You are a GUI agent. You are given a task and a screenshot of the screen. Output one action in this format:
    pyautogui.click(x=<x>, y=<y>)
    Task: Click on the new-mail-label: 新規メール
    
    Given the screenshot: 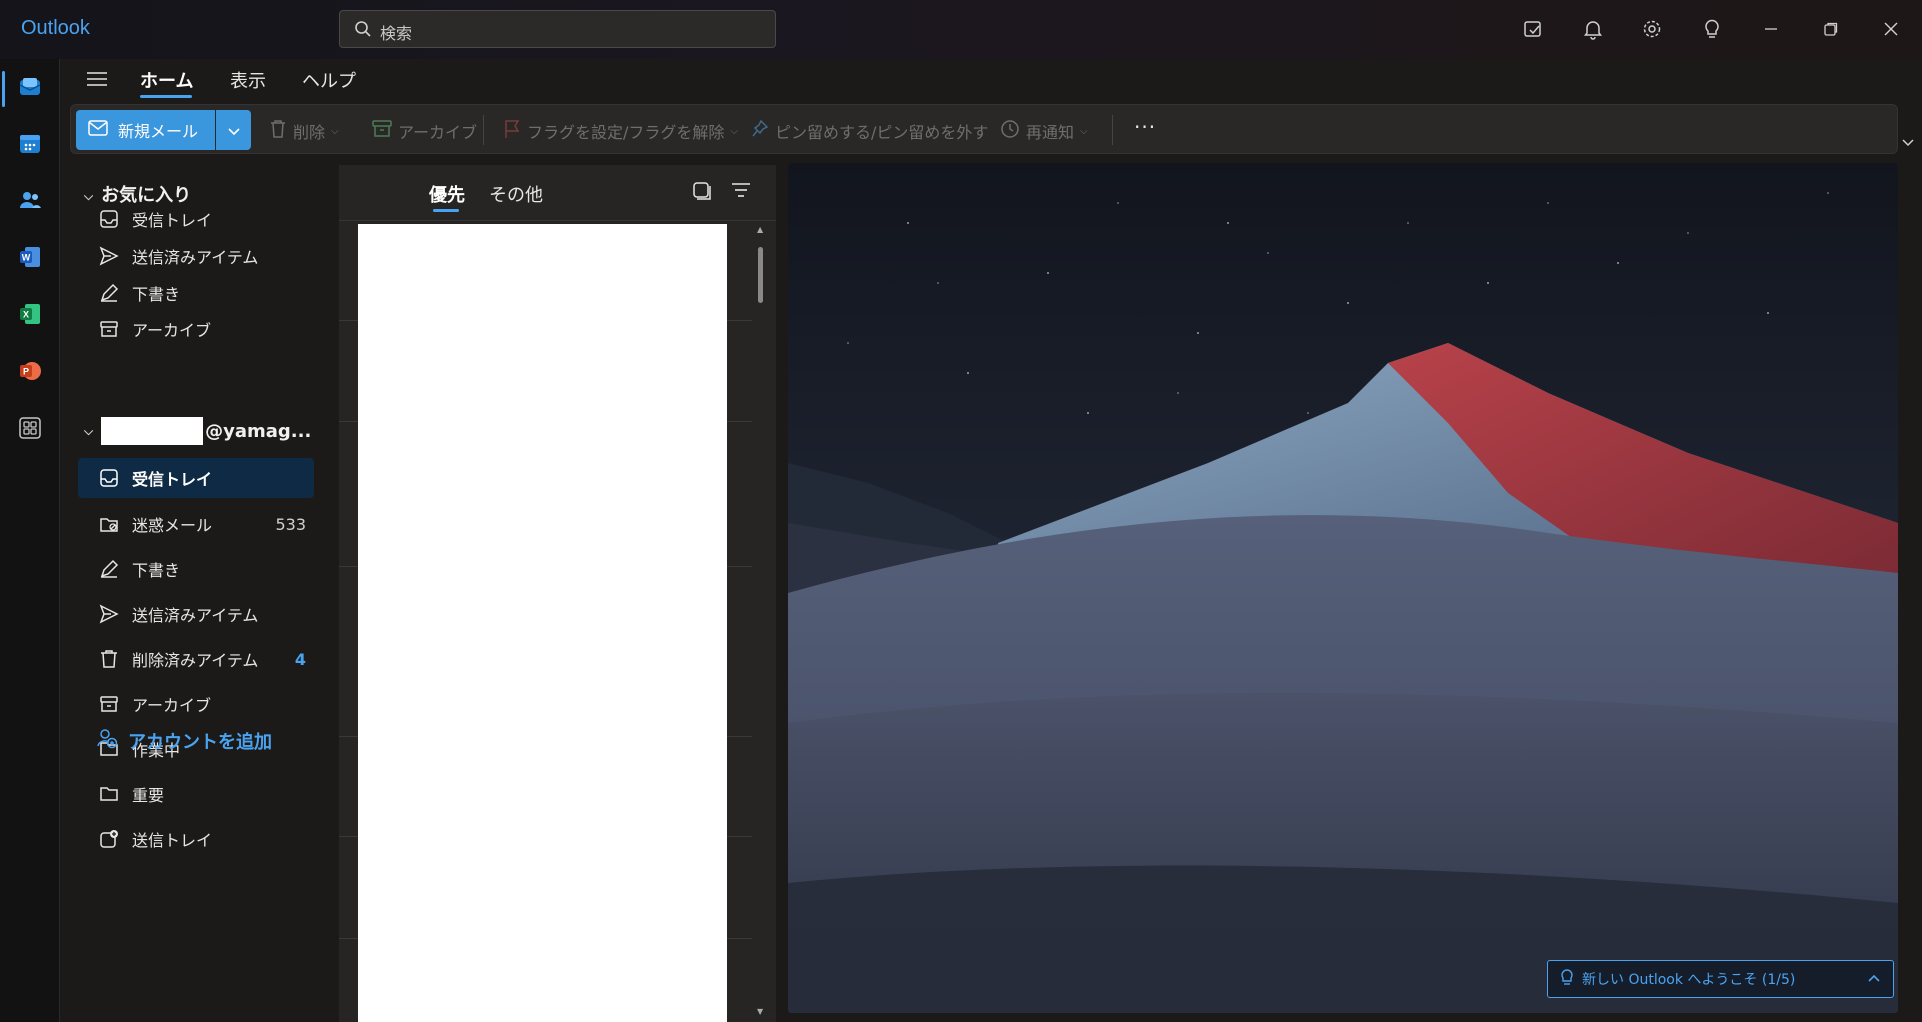 What is the action you would take?
    pyautogui.click(x=158, y=131)
    